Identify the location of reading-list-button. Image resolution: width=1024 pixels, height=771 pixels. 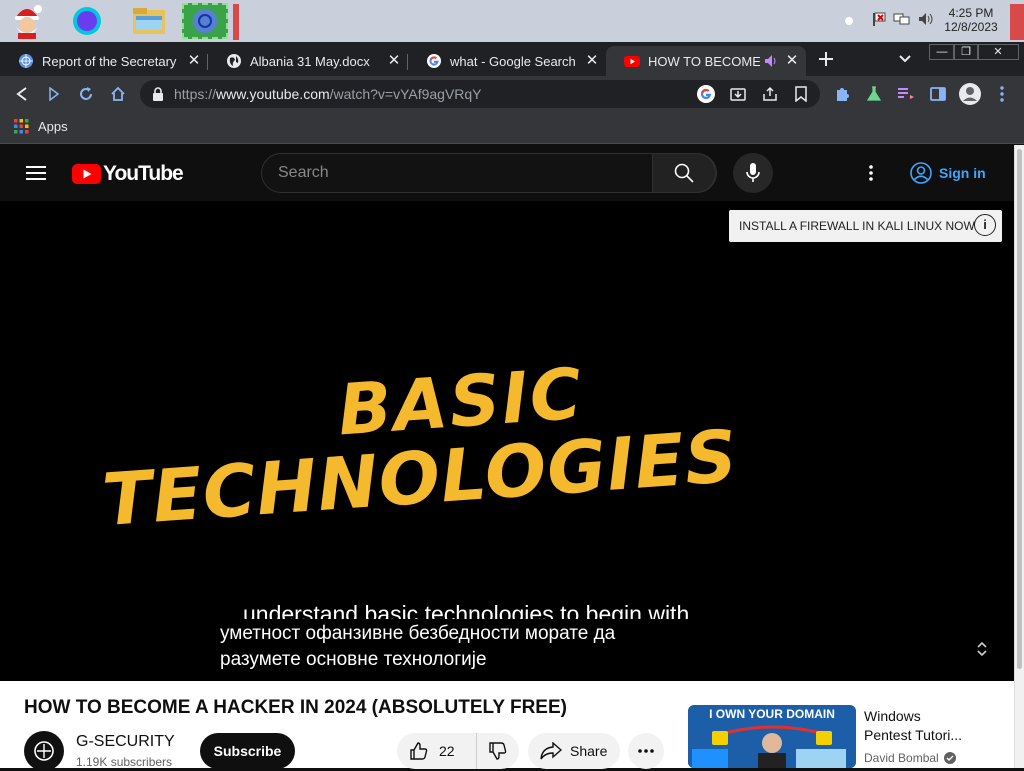
(906, 94).